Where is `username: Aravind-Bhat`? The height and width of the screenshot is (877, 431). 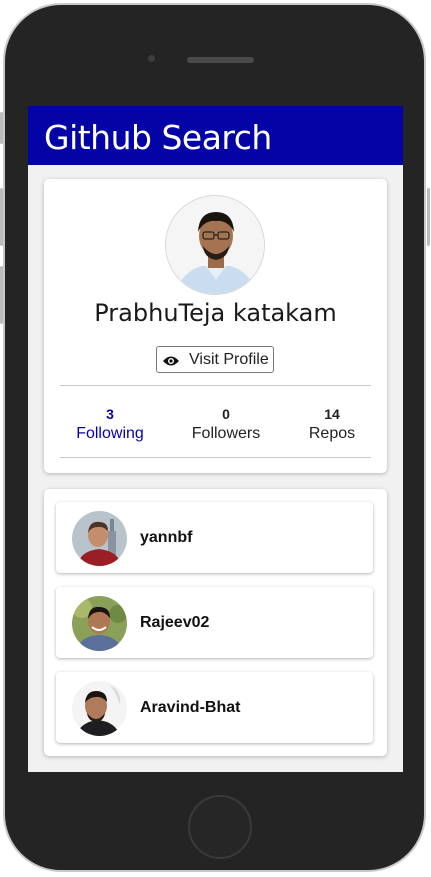
username: Aravind-Bhat is located at coordinates (190, 707).